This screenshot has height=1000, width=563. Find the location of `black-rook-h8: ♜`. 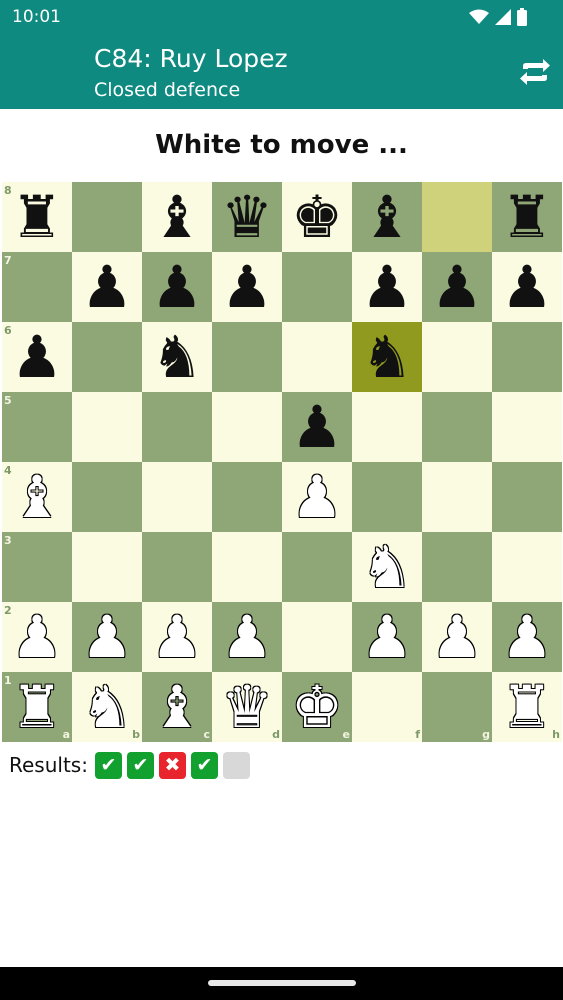

black-rook-h8: ♜ is located at coordinates (527, 217).